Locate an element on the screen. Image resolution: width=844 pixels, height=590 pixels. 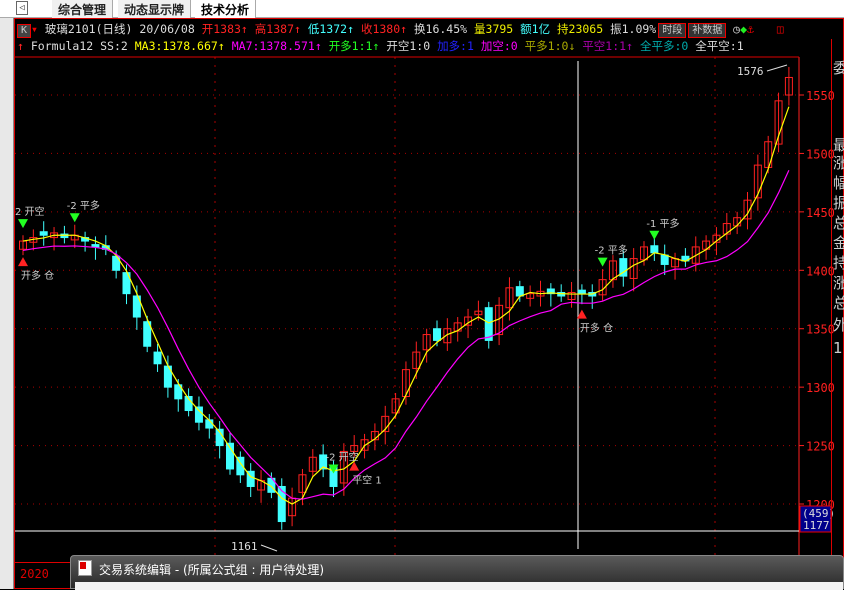
close-price: 收1380 is located at coordinates (380, 29).